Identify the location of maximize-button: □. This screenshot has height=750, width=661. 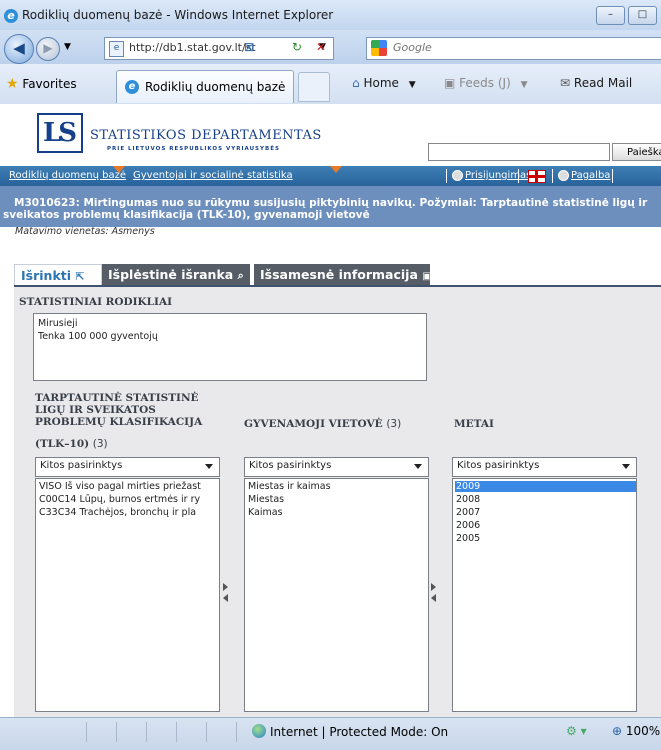
(642, 15).